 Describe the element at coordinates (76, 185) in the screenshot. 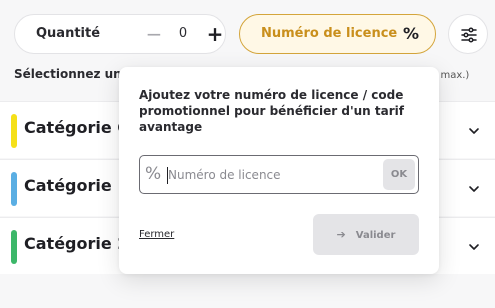

I see `category-name: Catégorie 1` at that location.